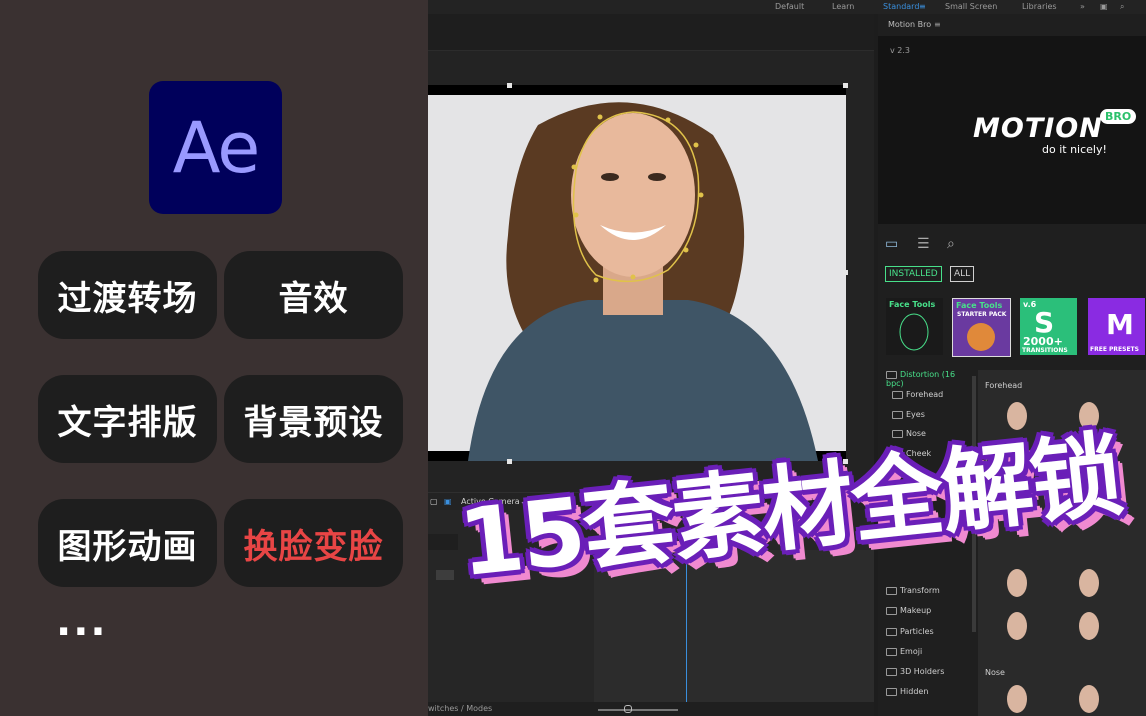  I want to click on zoom-slider, so click(638, 710).